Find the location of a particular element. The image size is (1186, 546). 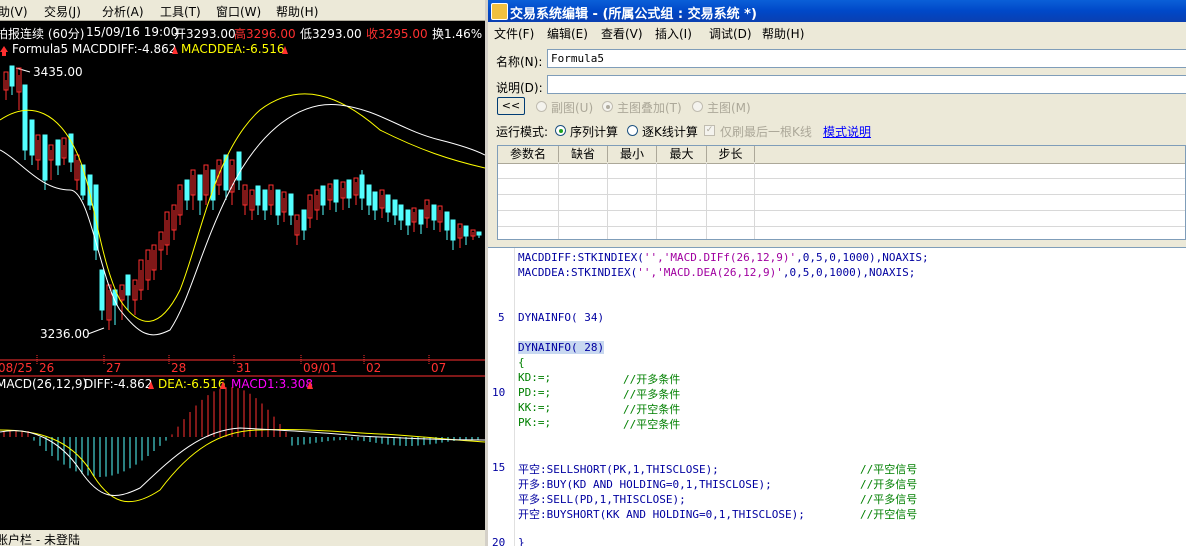

code-comment: //开空条件 is located at coordinates (652, 409).